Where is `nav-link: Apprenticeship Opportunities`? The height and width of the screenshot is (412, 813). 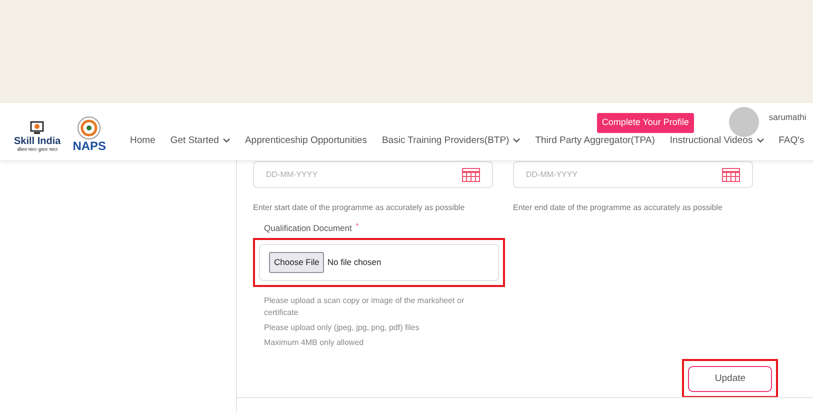
nav-link: Apprenticeship Opportunities is located at coordinates (305, 141).